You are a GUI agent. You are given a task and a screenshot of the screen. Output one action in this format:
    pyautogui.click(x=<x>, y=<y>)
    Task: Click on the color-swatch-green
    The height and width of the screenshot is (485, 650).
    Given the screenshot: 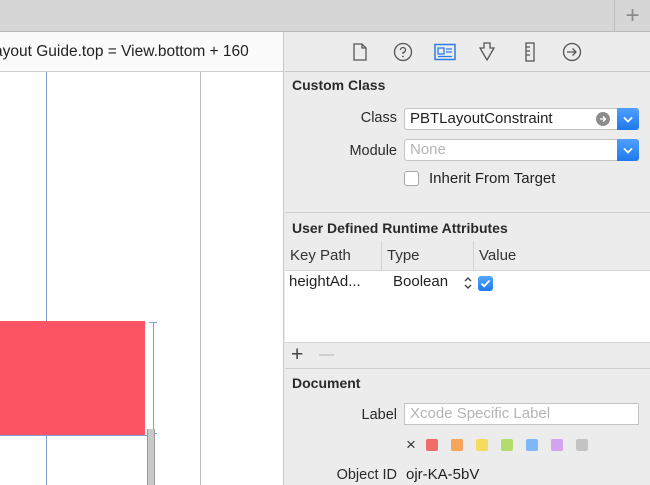 What is the action you would take?
    pyautogui.click(x=506, y=445)
    